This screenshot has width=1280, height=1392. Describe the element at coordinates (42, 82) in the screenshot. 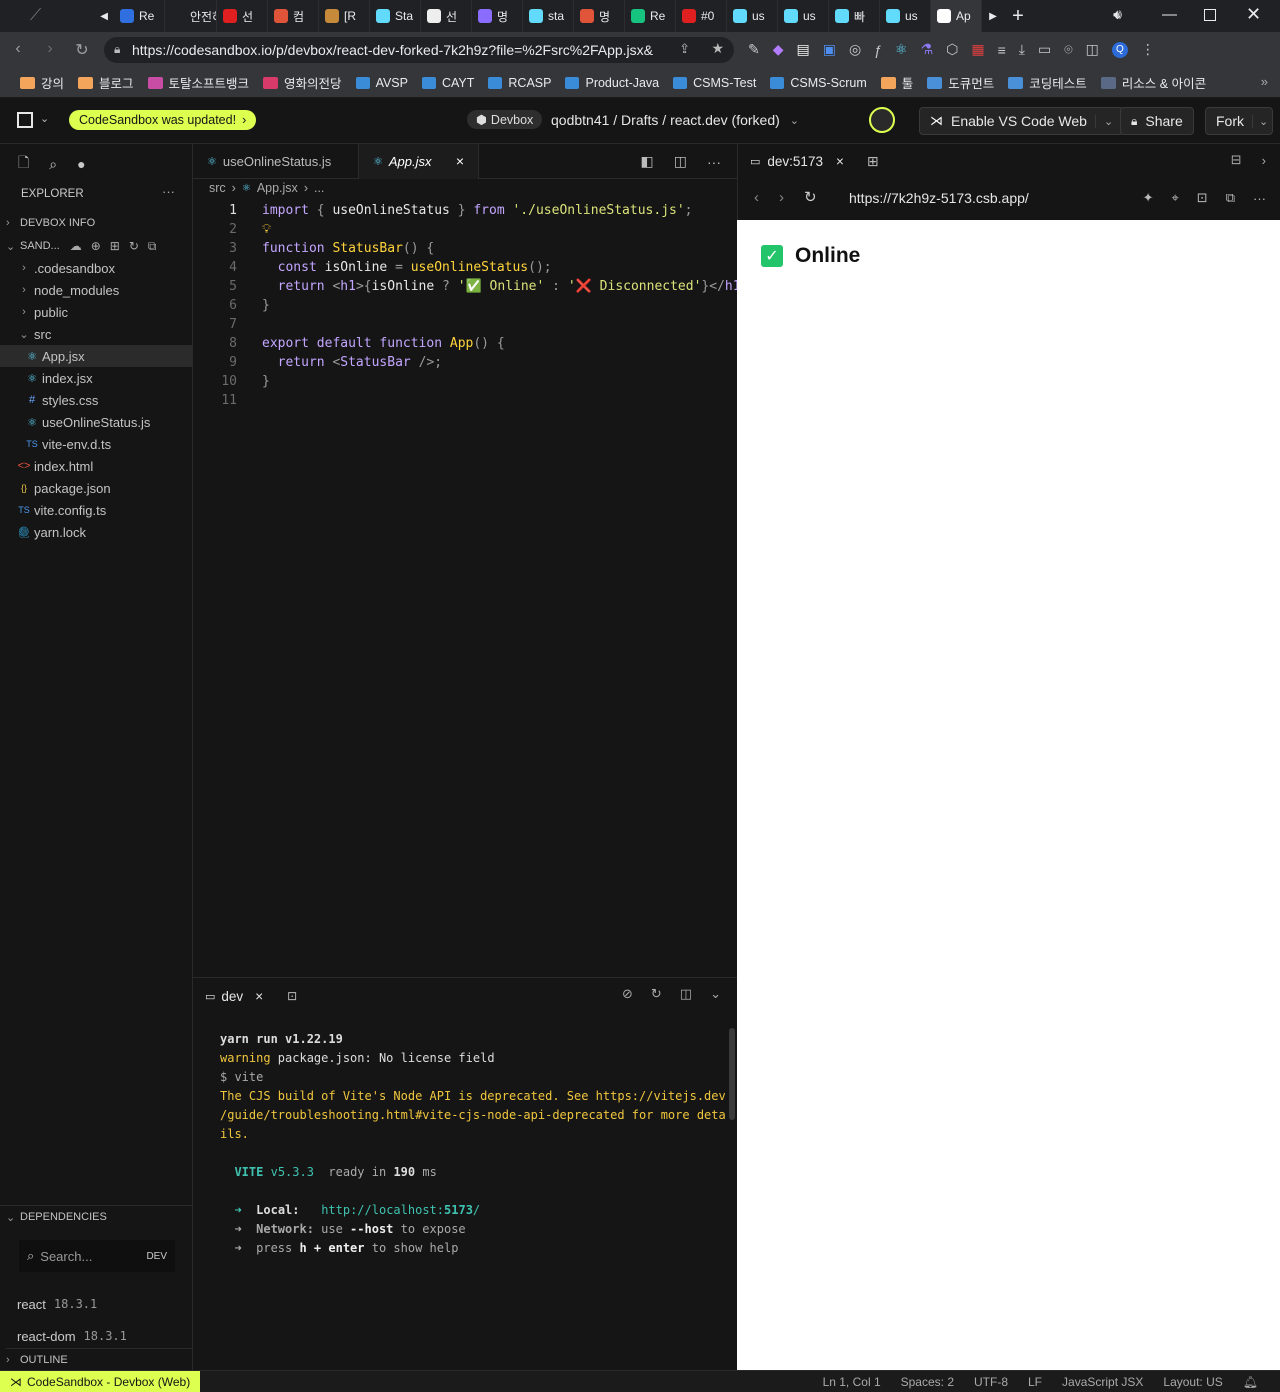

I see `bookmark-item: 강의` at that location.